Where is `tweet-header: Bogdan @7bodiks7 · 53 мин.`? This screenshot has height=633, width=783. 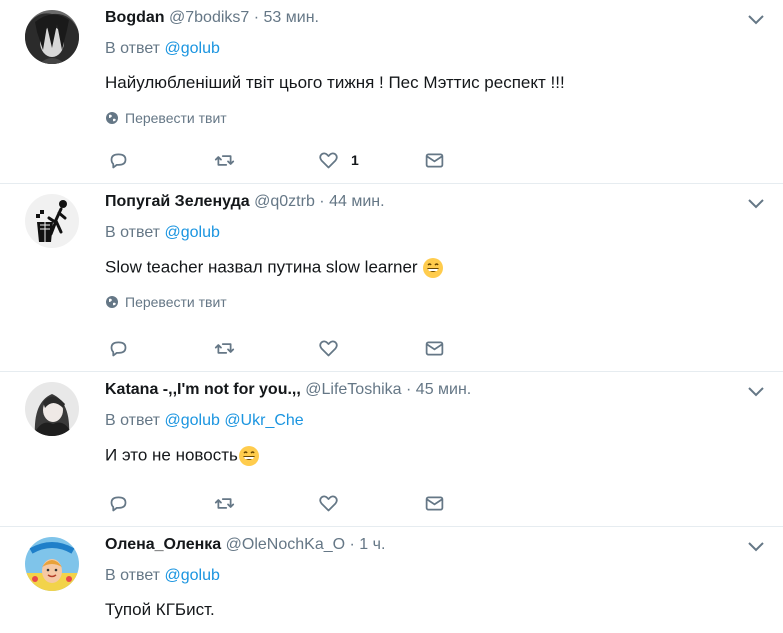
tweet-header: Bogdan @7bodiks7 · 53 мин. is located at coordinates (212, 18).